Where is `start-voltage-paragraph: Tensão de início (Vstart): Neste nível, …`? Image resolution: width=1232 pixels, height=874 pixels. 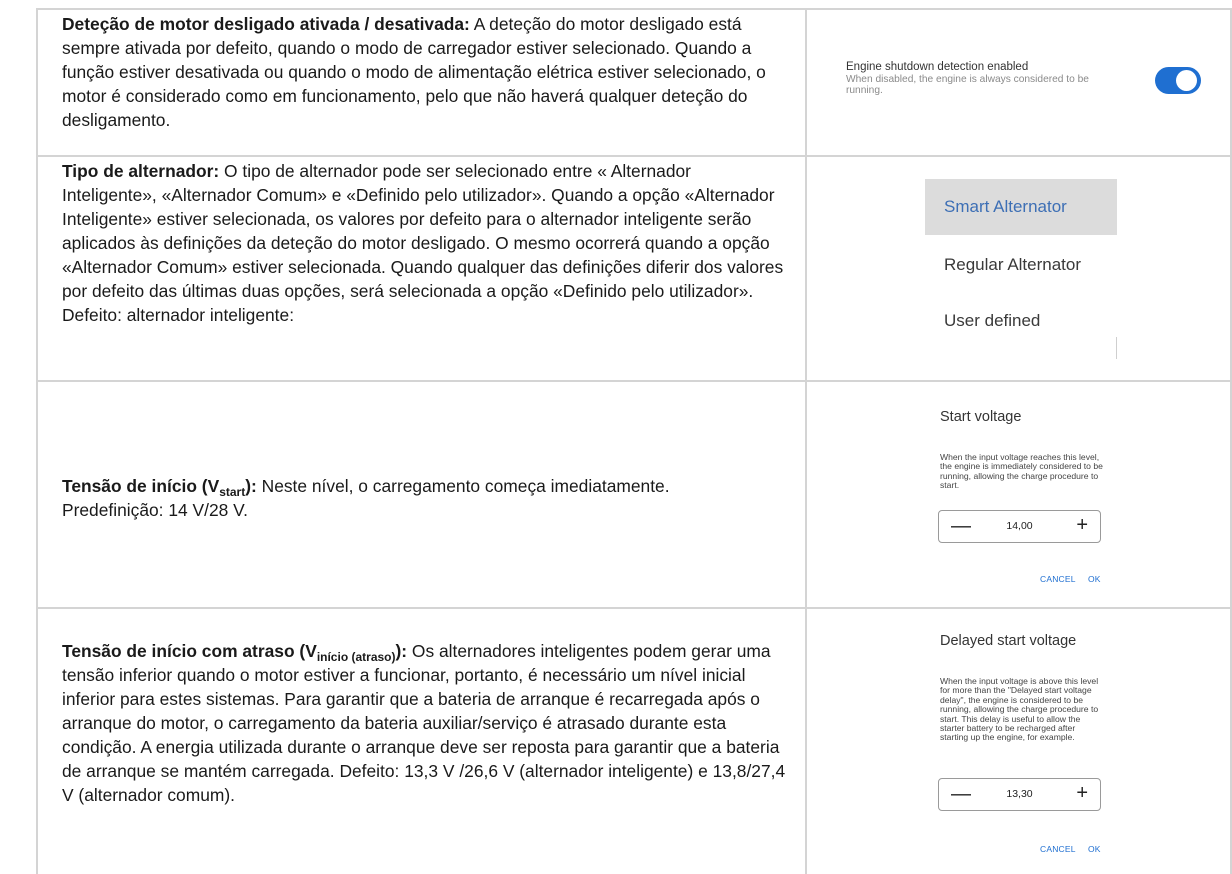 start-voltage-paragraph: Tensão de início (Vstart): Neste nível, … is located at coordinates (424, 498).